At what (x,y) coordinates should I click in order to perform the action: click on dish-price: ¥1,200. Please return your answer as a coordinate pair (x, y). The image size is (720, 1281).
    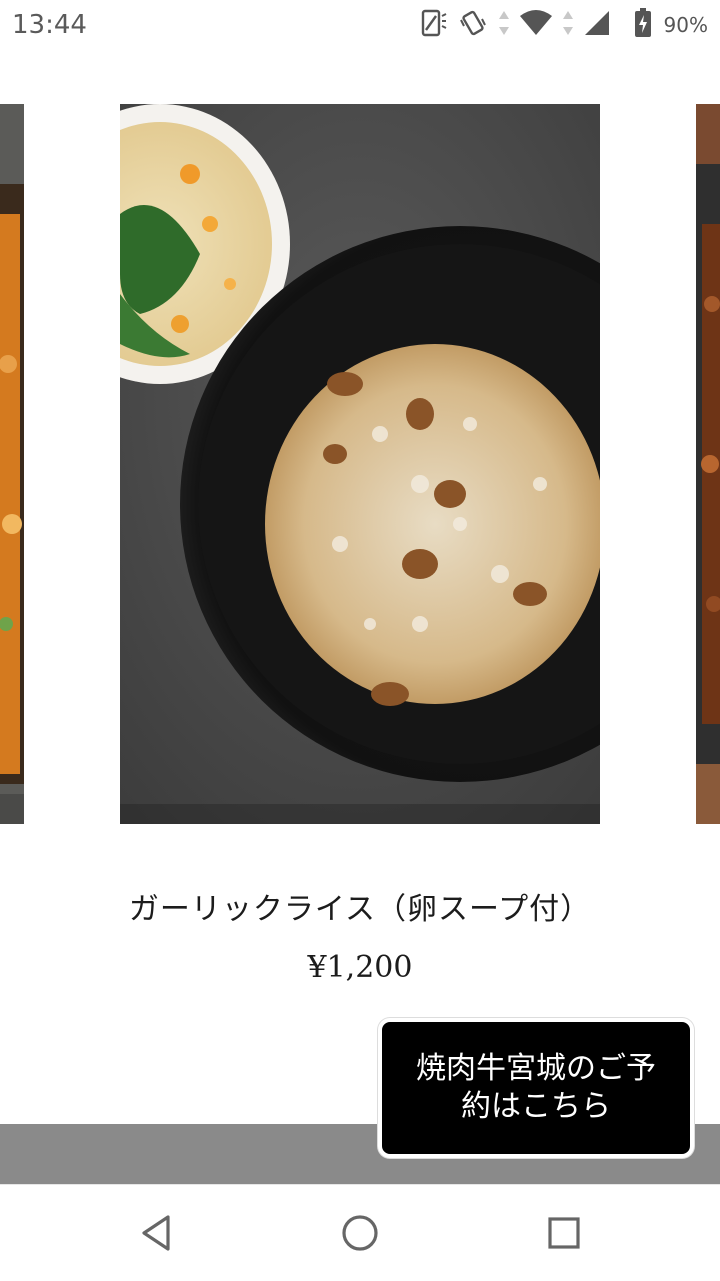
    Looking at the image, I should click on (360, 967).